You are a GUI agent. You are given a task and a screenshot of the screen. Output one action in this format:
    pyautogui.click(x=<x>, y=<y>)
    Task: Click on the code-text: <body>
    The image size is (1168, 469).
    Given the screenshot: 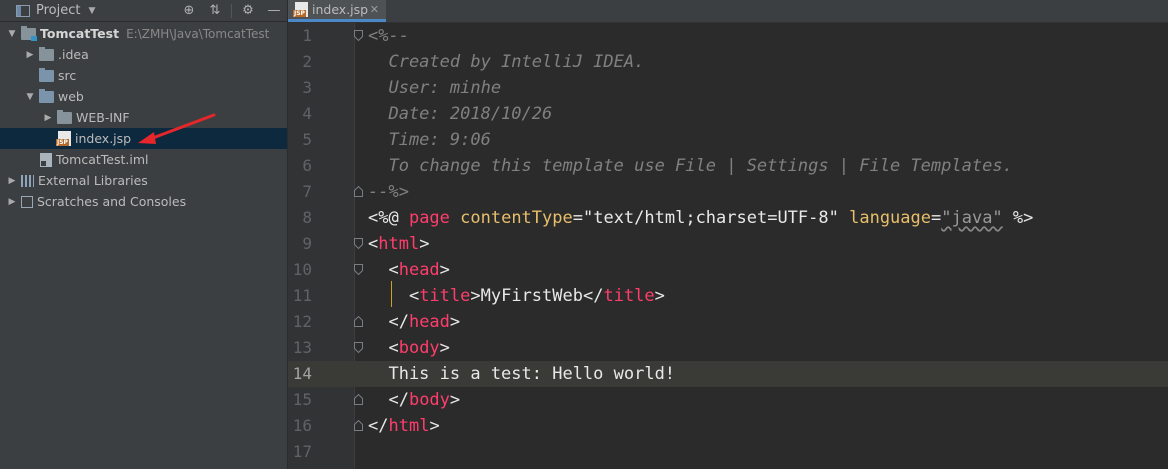 What is the action you would take?
    pyautogui.click(x=408, y=348)
    